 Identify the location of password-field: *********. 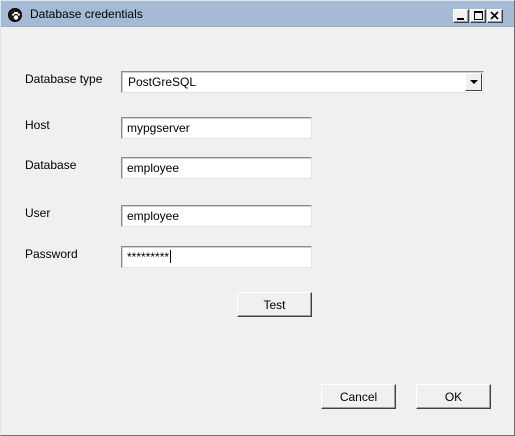
(216, 257).